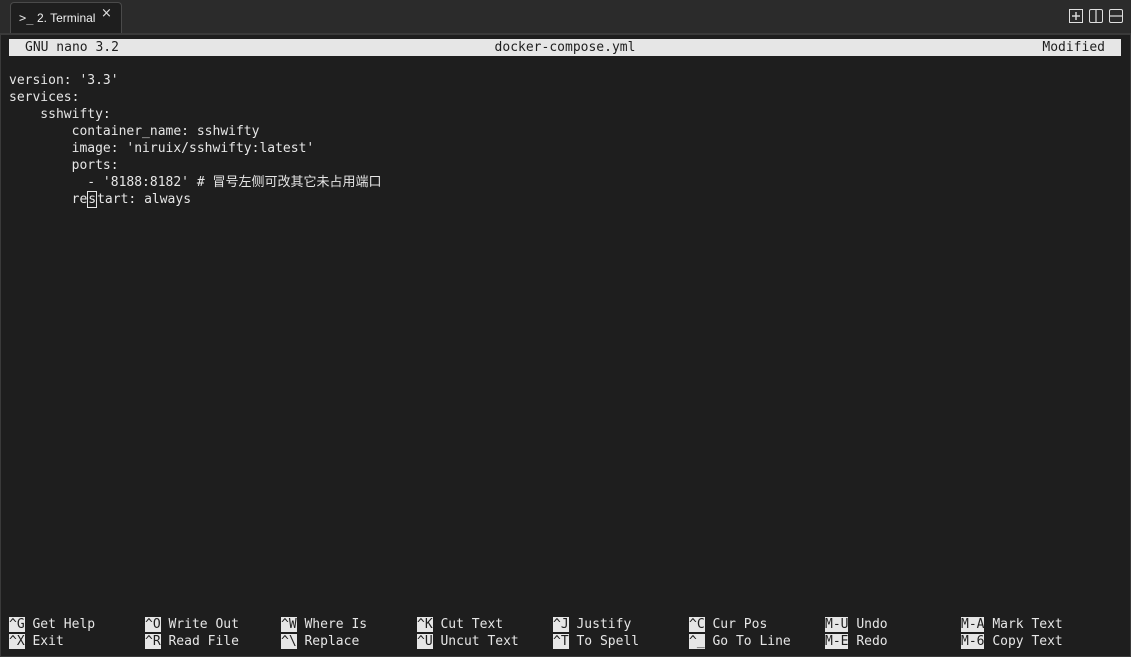 Image resolution: width=1131 pixels, height=657 pixels. I want to click on shortcut-key: M-6, so click(973, 641).